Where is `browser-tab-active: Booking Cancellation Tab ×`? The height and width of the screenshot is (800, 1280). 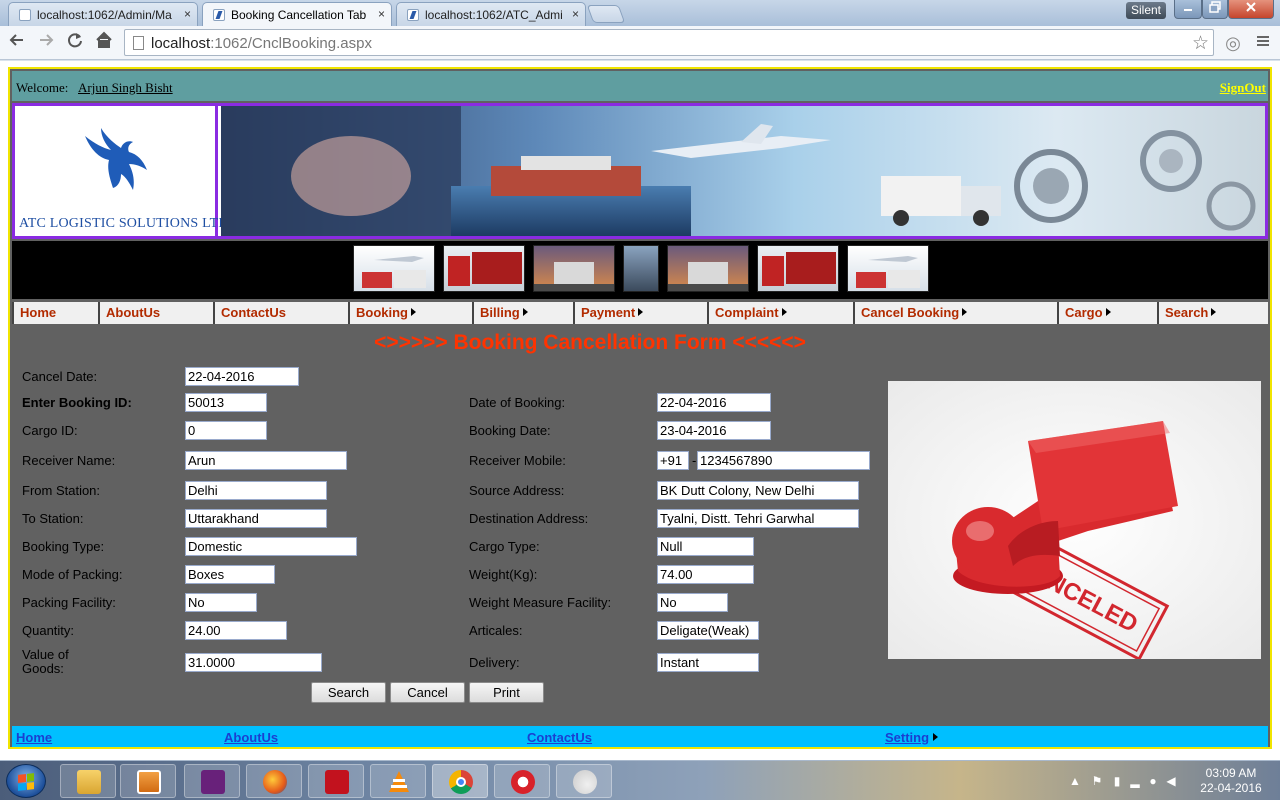 browser-tab-active: Booking Cancellation Tab × is located at coordinates (297, 14).